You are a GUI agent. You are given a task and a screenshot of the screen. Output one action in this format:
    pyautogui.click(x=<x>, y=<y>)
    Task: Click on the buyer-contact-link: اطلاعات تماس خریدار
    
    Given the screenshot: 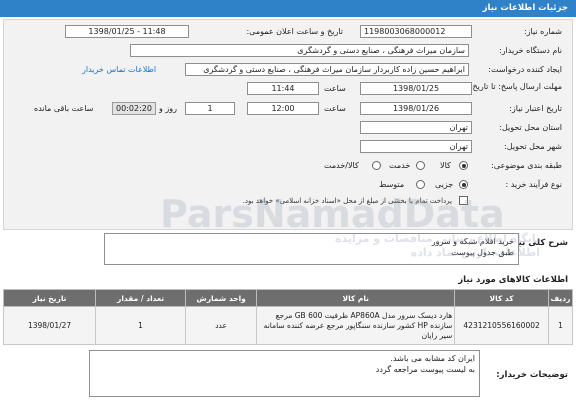 What is the action you would take?
    pyautogui.click(x=119, y=69)
    